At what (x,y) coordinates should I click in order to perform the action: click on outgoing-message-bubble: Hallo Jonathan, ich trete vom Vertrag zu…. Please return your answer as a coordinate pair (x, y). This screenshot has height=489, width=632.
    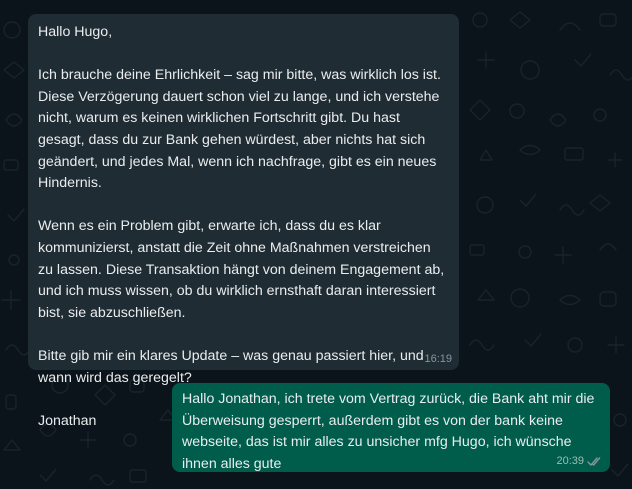
    Looking at the image, I should click on (391, 427).